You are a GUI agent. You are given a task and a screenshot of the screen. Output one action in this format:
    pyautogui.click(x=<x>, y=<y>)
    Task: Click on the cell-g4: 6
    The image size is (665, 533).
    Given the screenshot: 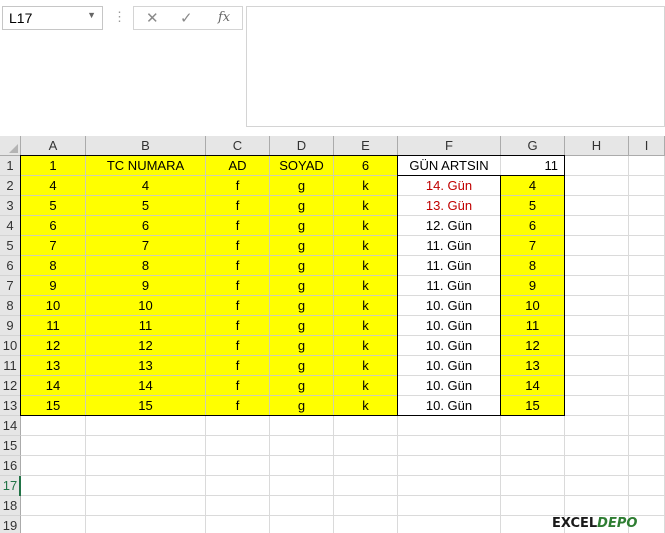 What is the action you would take?
    pyautogui.click(x=533, y=226)
    